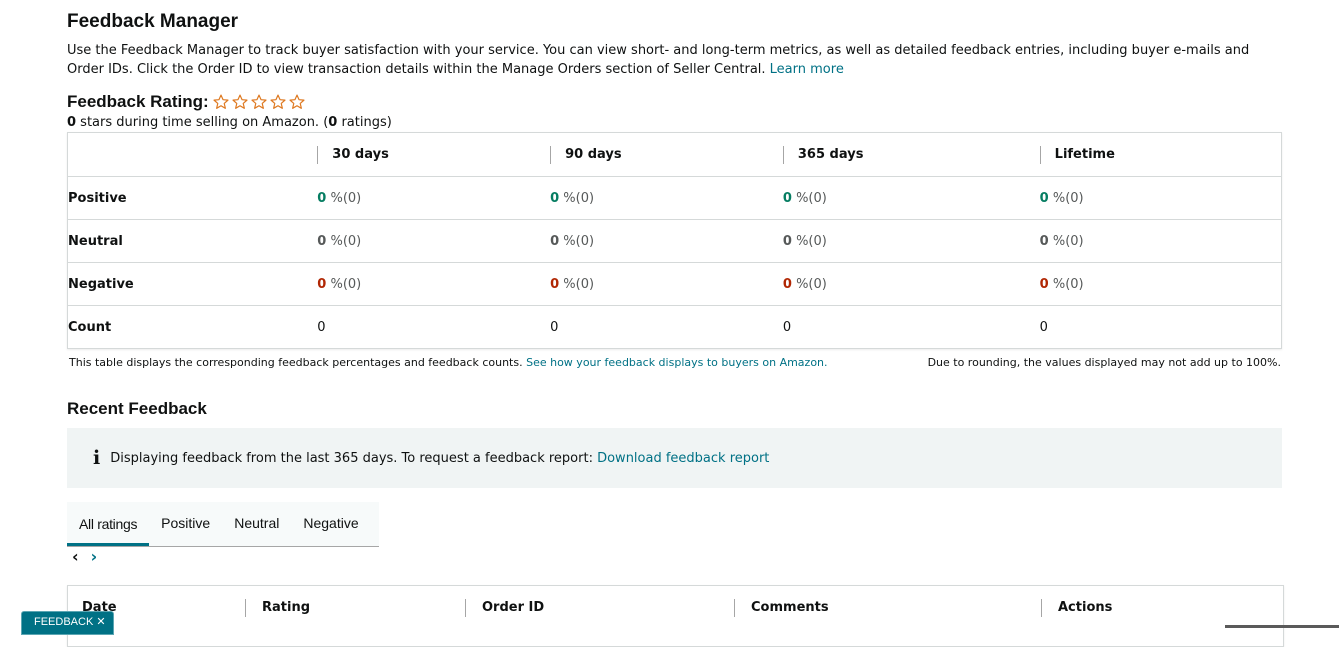  Describe the element at coordinates (364, 122) in the screenshot. I see `ratings-text: ratings)` at that location.